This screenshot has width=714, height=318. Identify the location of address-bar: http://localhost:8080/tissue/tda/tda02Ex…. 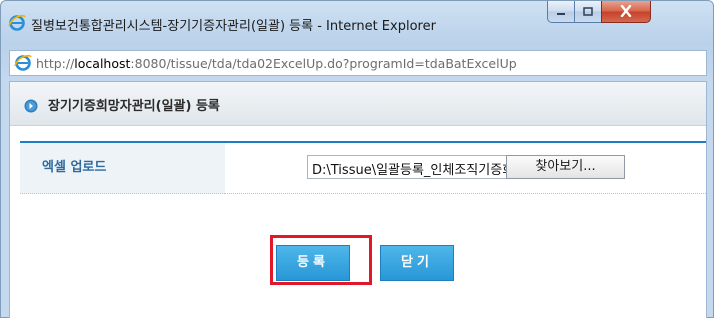
(358, 63).